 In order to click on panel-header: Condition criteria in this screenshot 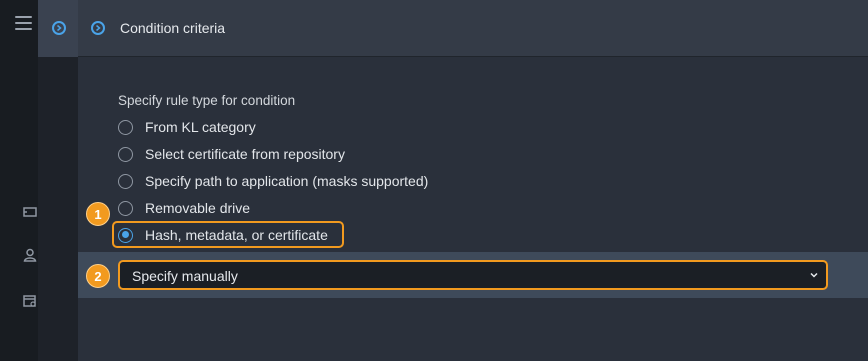, I will do `click(473, 28)`.